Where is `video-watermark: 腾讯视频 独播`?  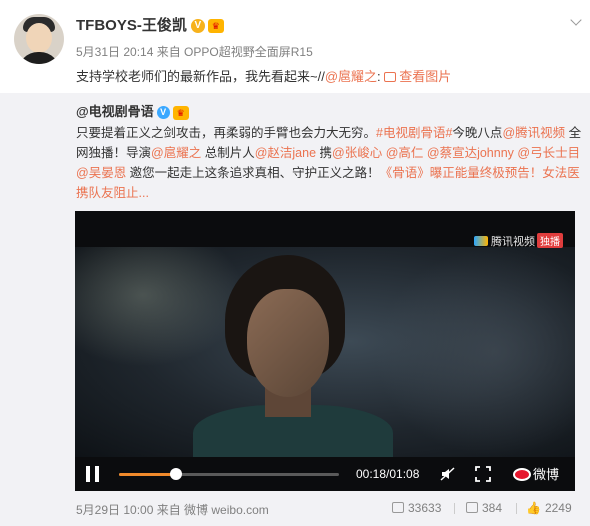 video-watermark: 腾讯视频 独播 is located at coordinates (518, 241).